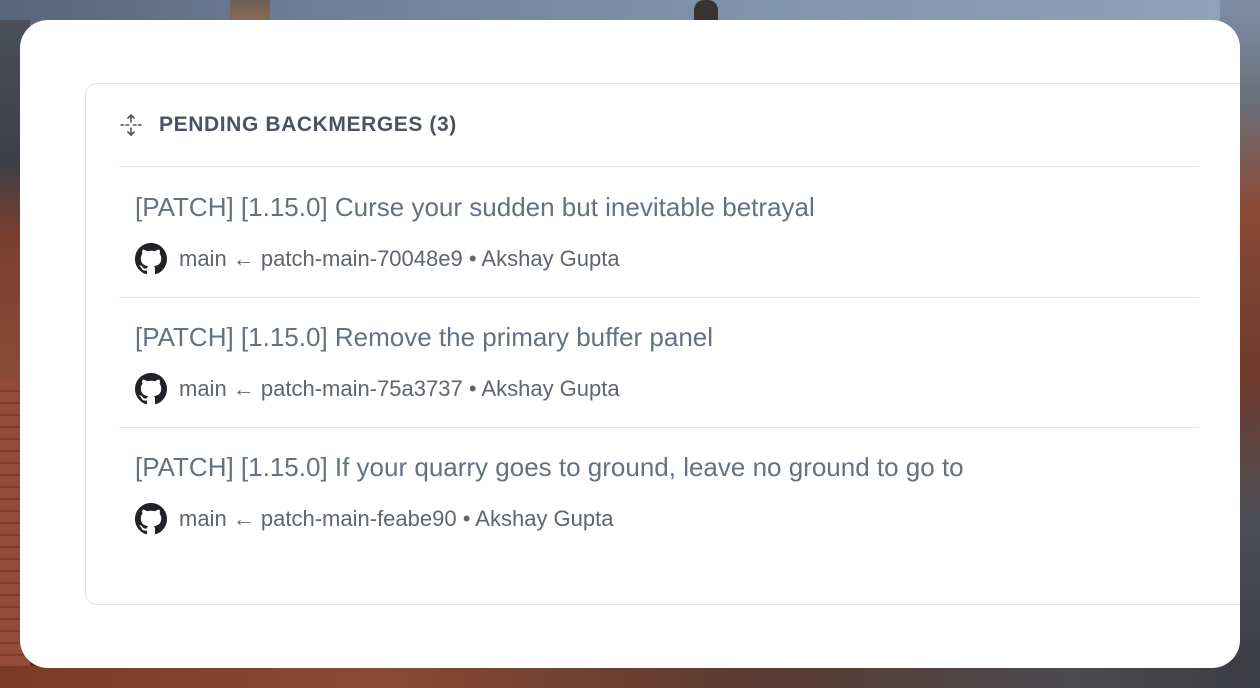  Describe the element at coordinates (399, 388) in the screenshot. I see `backmerge-branch-author: main ← patch-main-75a3737 • Akshay Gupta` at that location.